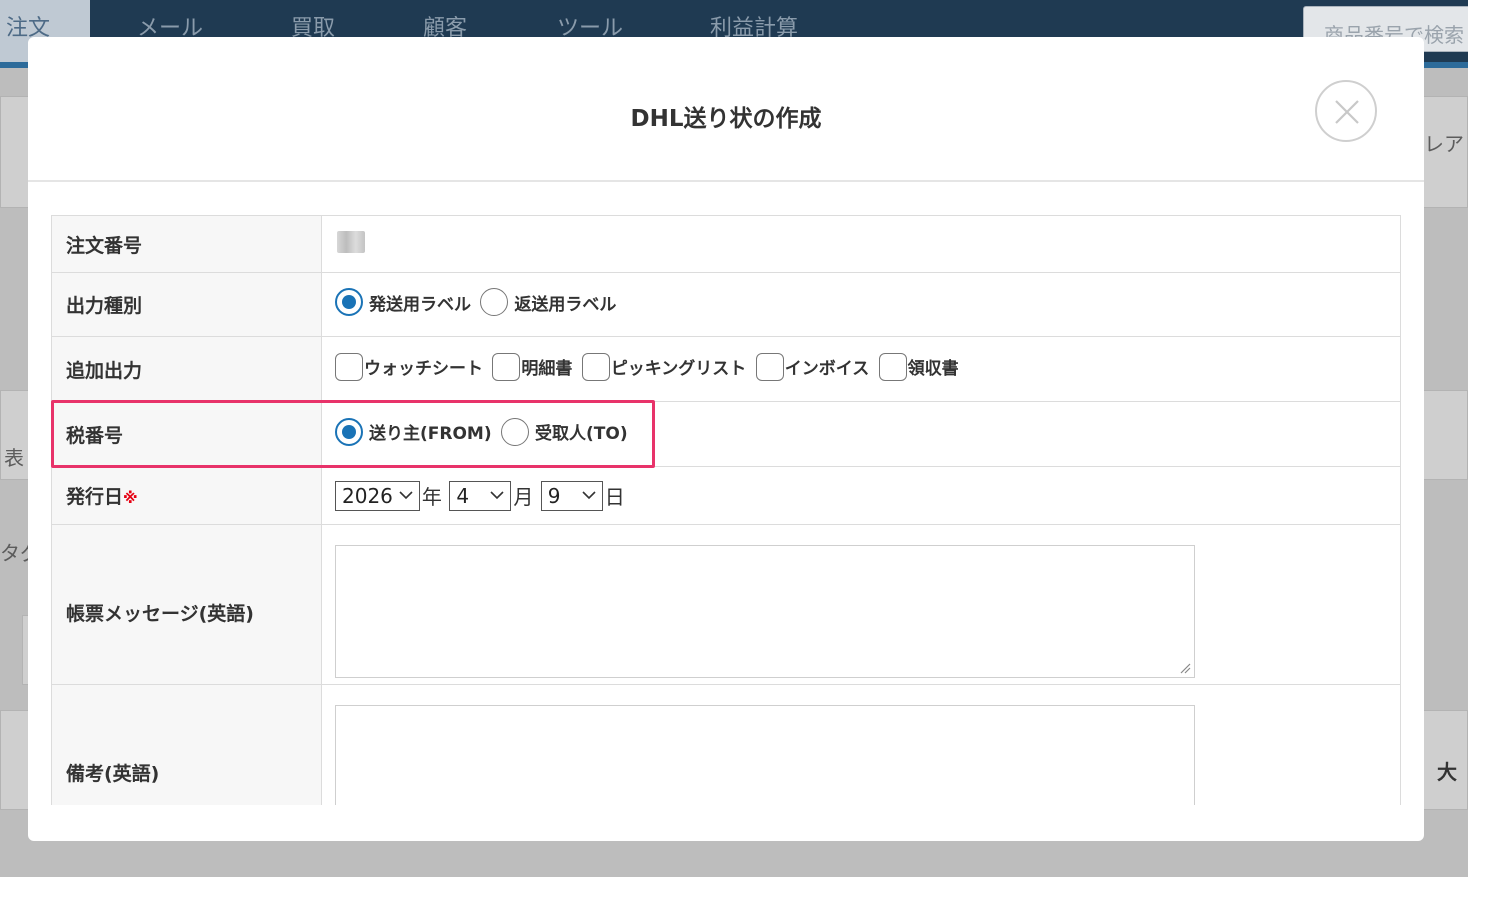  Describe the element at coordinates (933, 369) in the screenshot. I see `checkbox-receipt-text: 領収書` at that location.